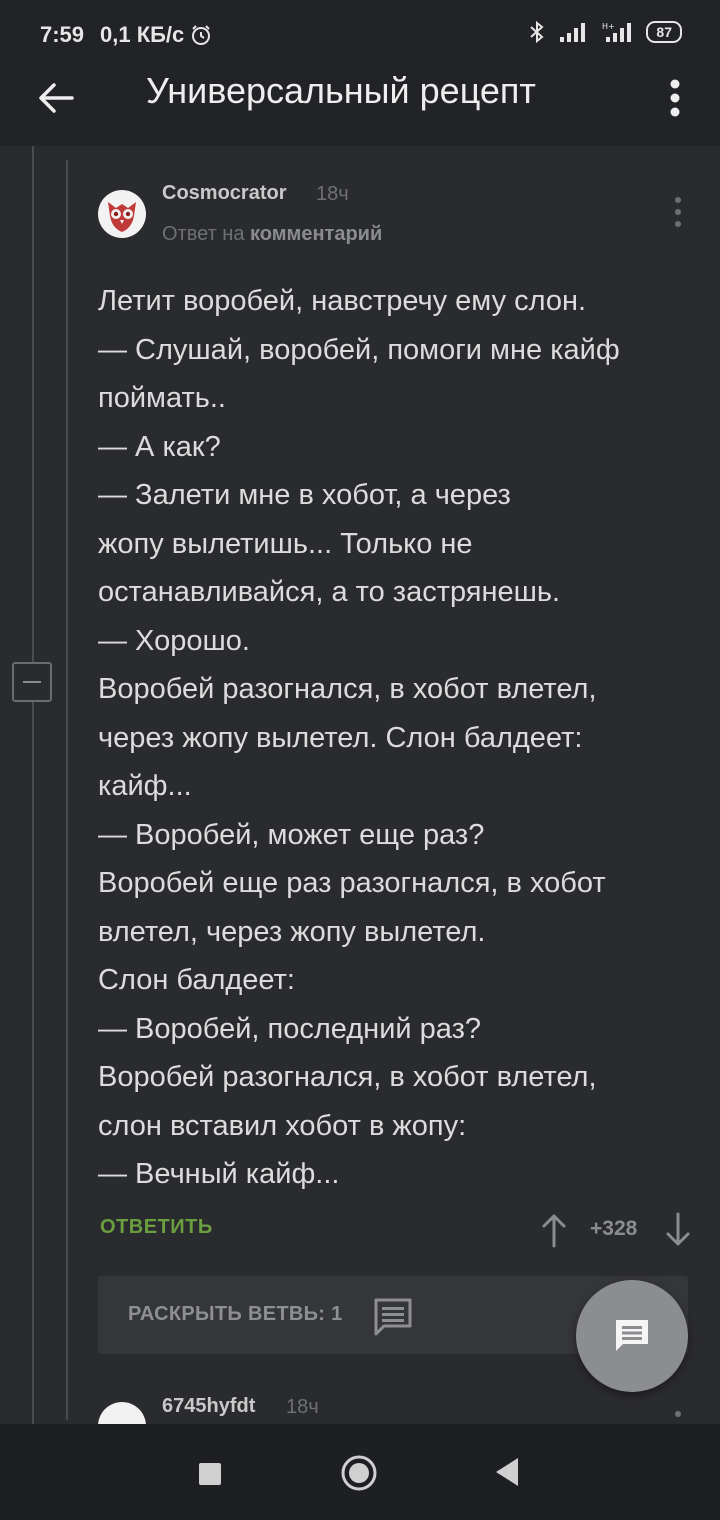 This screenshot has height=1520, width=720. What do you see at coordinates (32, 682) in the screenshot?
I see `collapse-thread-button` at bounding box center [32, 682].